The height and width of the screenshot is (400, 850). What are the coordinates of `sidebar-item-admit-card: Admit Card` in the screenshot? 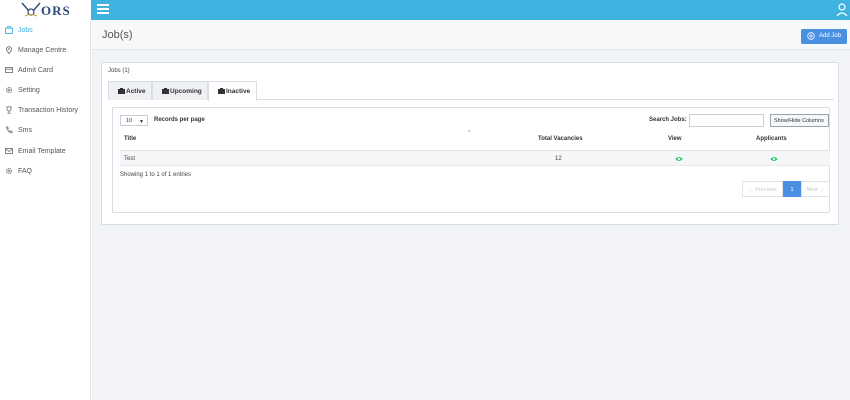 It's located at (45, 71).